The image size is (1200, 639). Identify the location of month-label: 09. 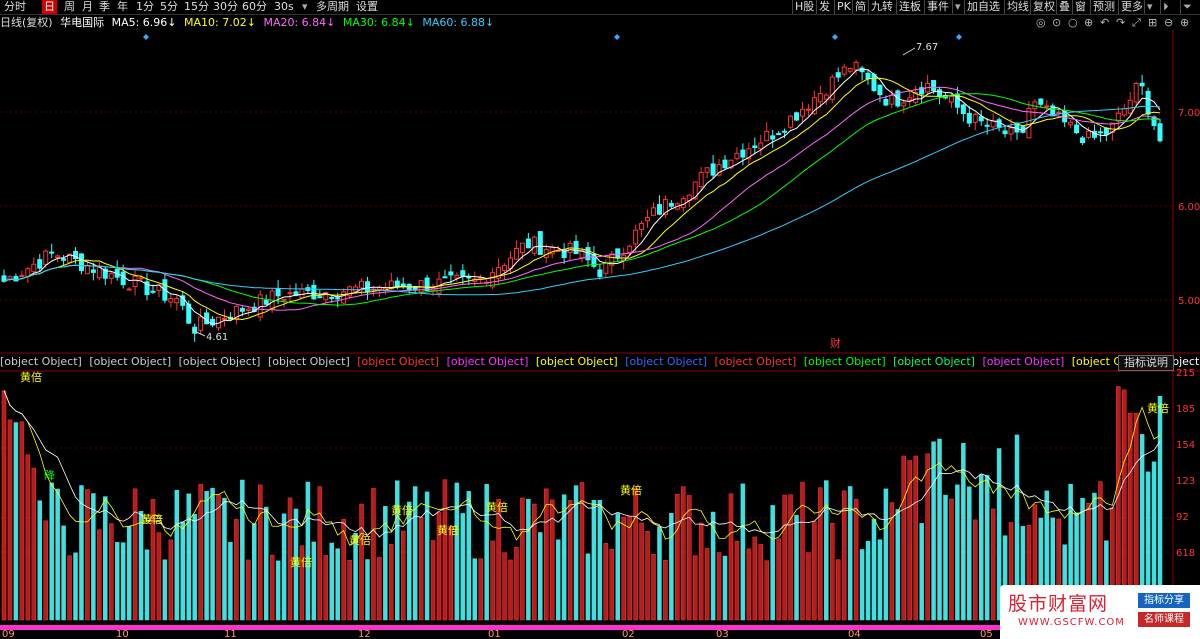
(8, 634).